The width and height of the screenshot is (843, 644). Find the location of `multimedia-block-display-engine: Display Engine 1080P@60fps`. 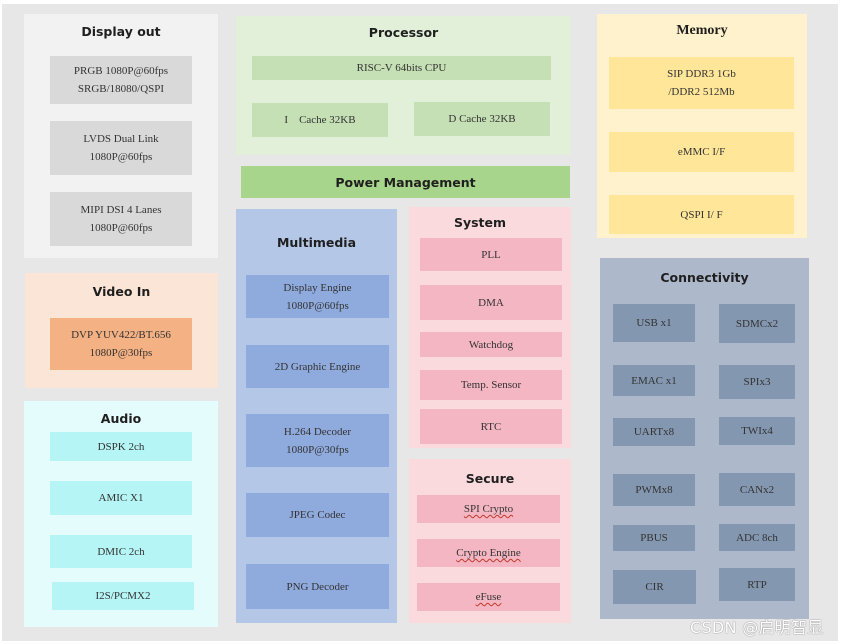

multimedia-block-display-engine: Display Engine 1080P@60fps is located at coordinates (317, 296).